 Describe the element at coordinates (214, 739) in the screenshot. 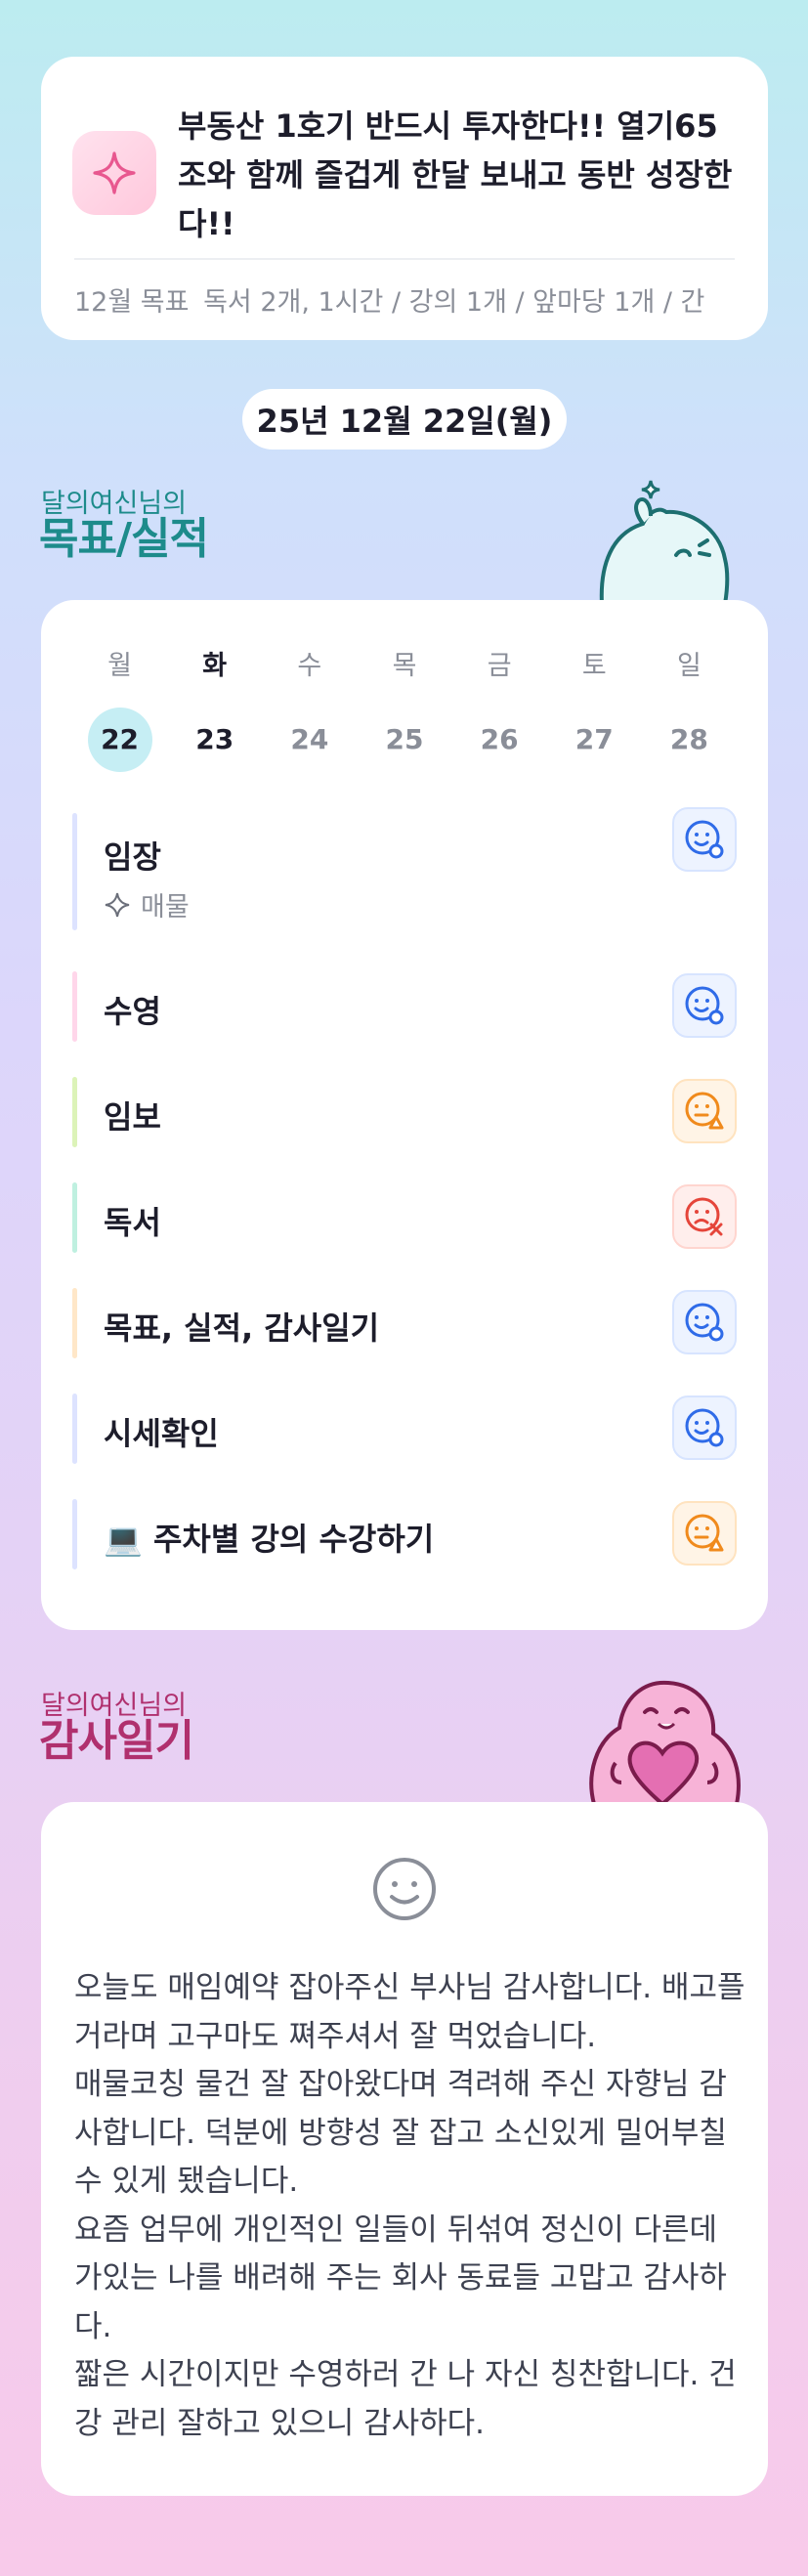

I see `day-date: 23` at that location.